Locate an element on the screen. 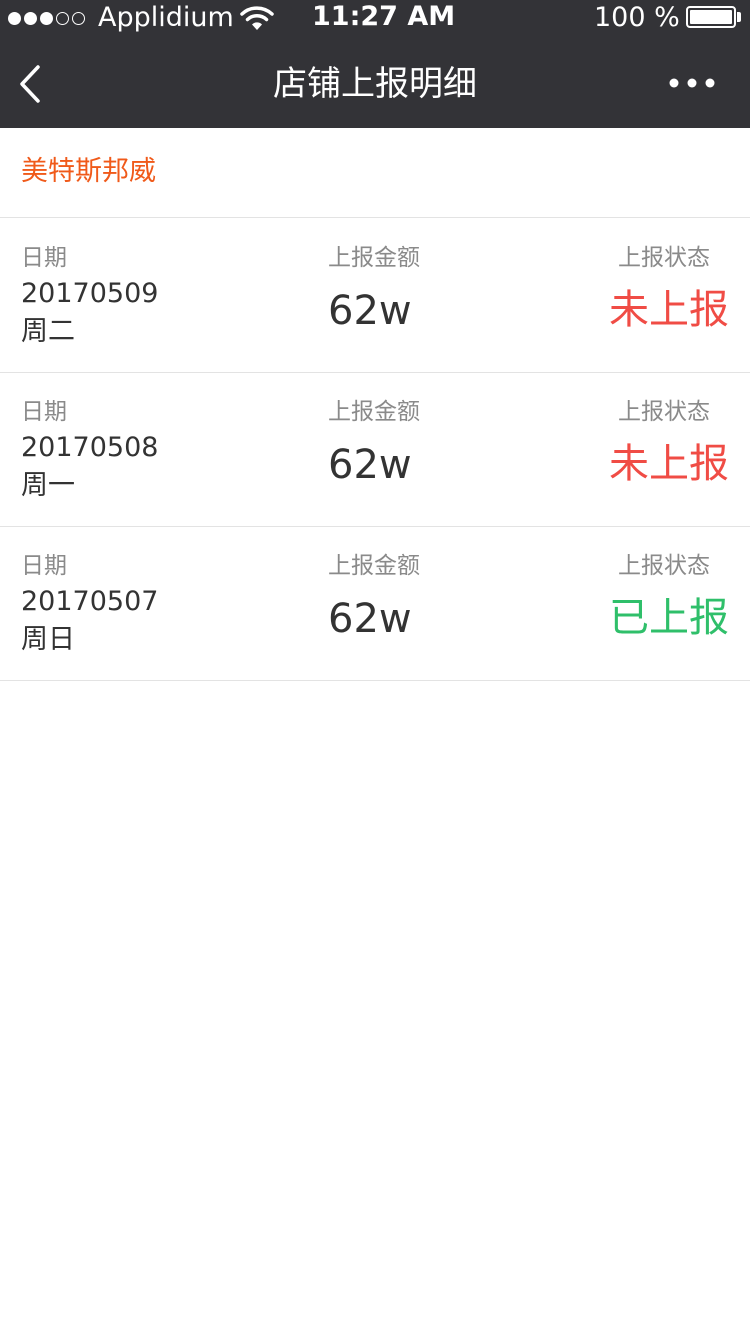 The height and width of the screenshot is (1334, 750). store-name: 美特斯邦威 is located at coordinates (88, 171).